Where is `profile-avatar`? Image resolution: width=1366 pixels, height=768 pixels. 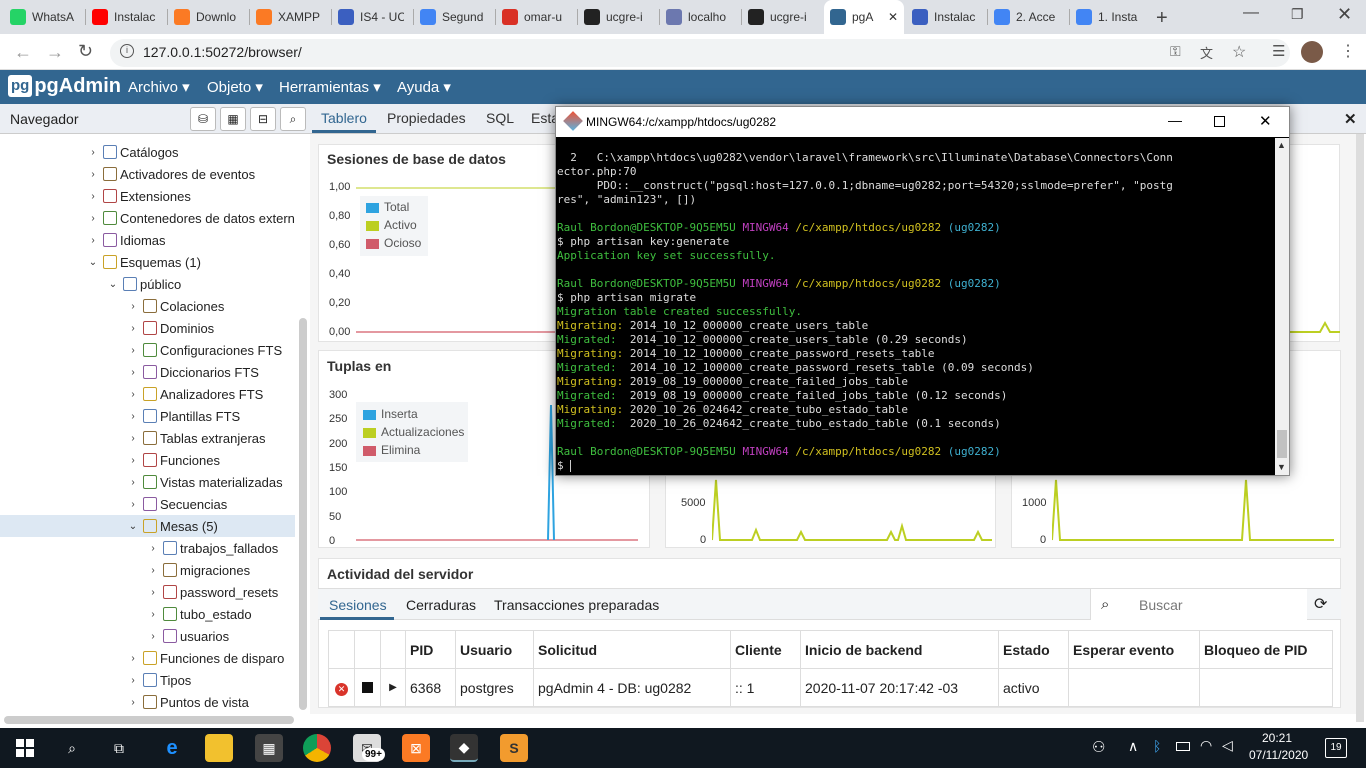
profile-avatar is located at coordinates (1312, 52).